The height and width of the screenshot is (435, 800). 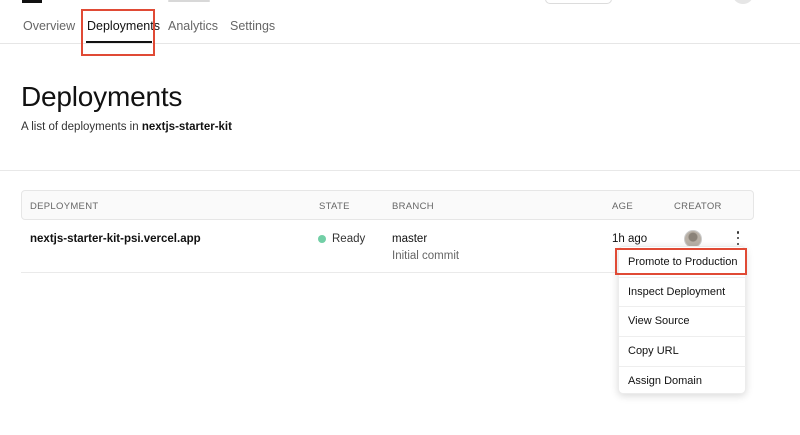 What do you see at coordinates (426, 256) in the screenshot?
I see `commit-message: Initial commit` at bounding box center [426, 256].